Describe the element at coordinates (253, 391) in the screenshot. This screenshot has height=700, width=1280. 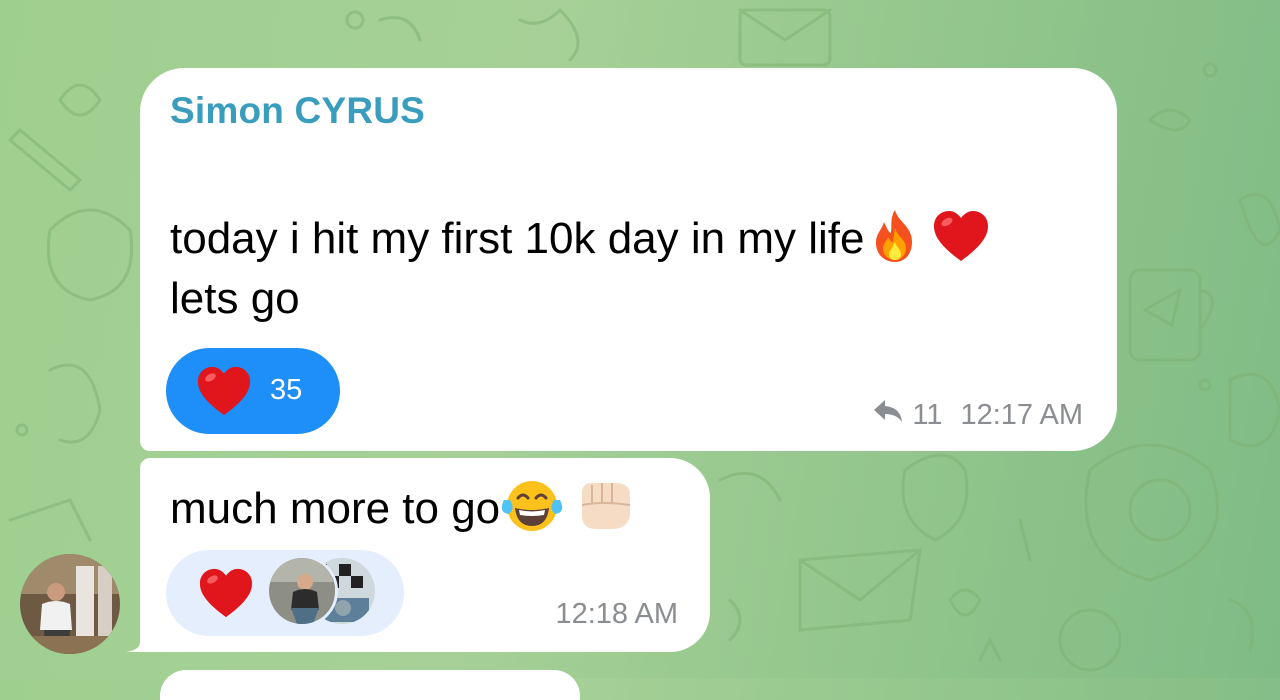
I see `heart-reaction-button: 35` at that location.